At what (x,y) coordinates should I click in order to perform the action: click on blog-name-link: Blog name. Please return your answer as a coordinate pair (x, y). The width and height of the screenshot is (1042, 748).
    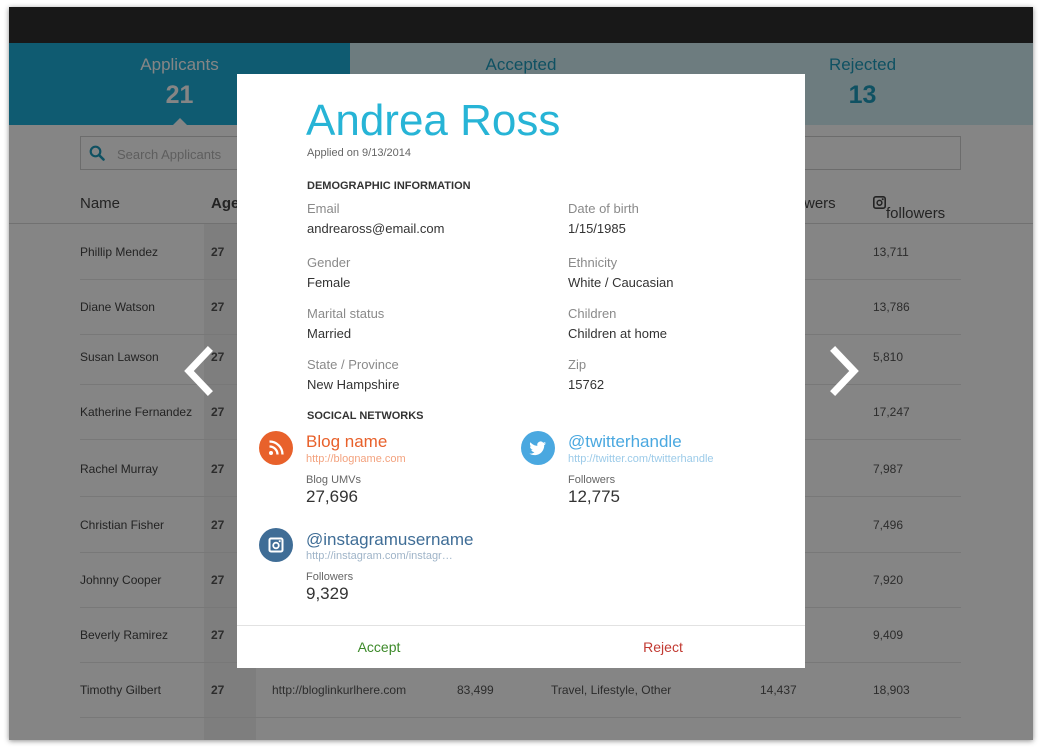
    Looking at the image, I should click on (346, 442).